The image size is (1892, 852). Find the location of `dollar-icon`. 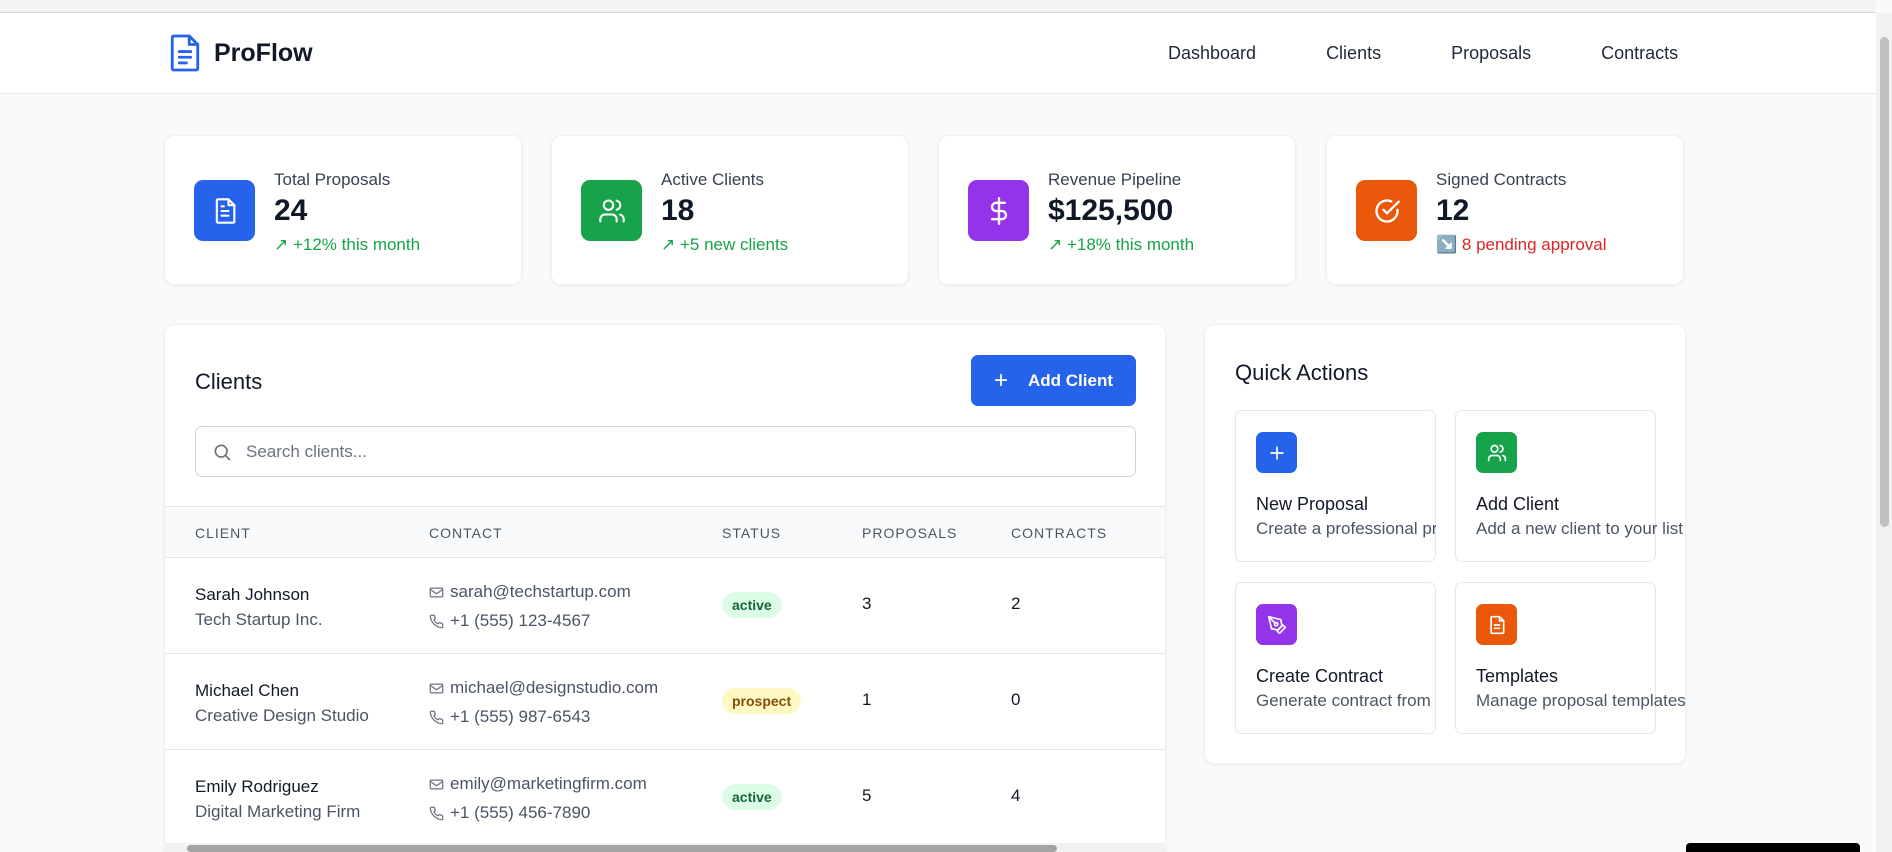

dollar-icon is located at coordinates (998, 210).